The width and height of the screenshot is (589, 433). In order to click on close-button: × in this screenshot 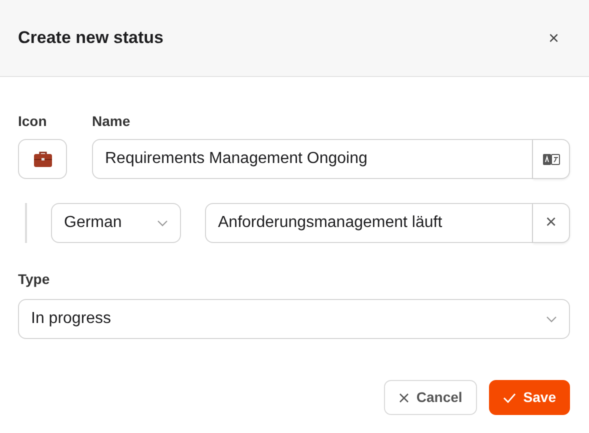, I will do `click(553, 38)`.